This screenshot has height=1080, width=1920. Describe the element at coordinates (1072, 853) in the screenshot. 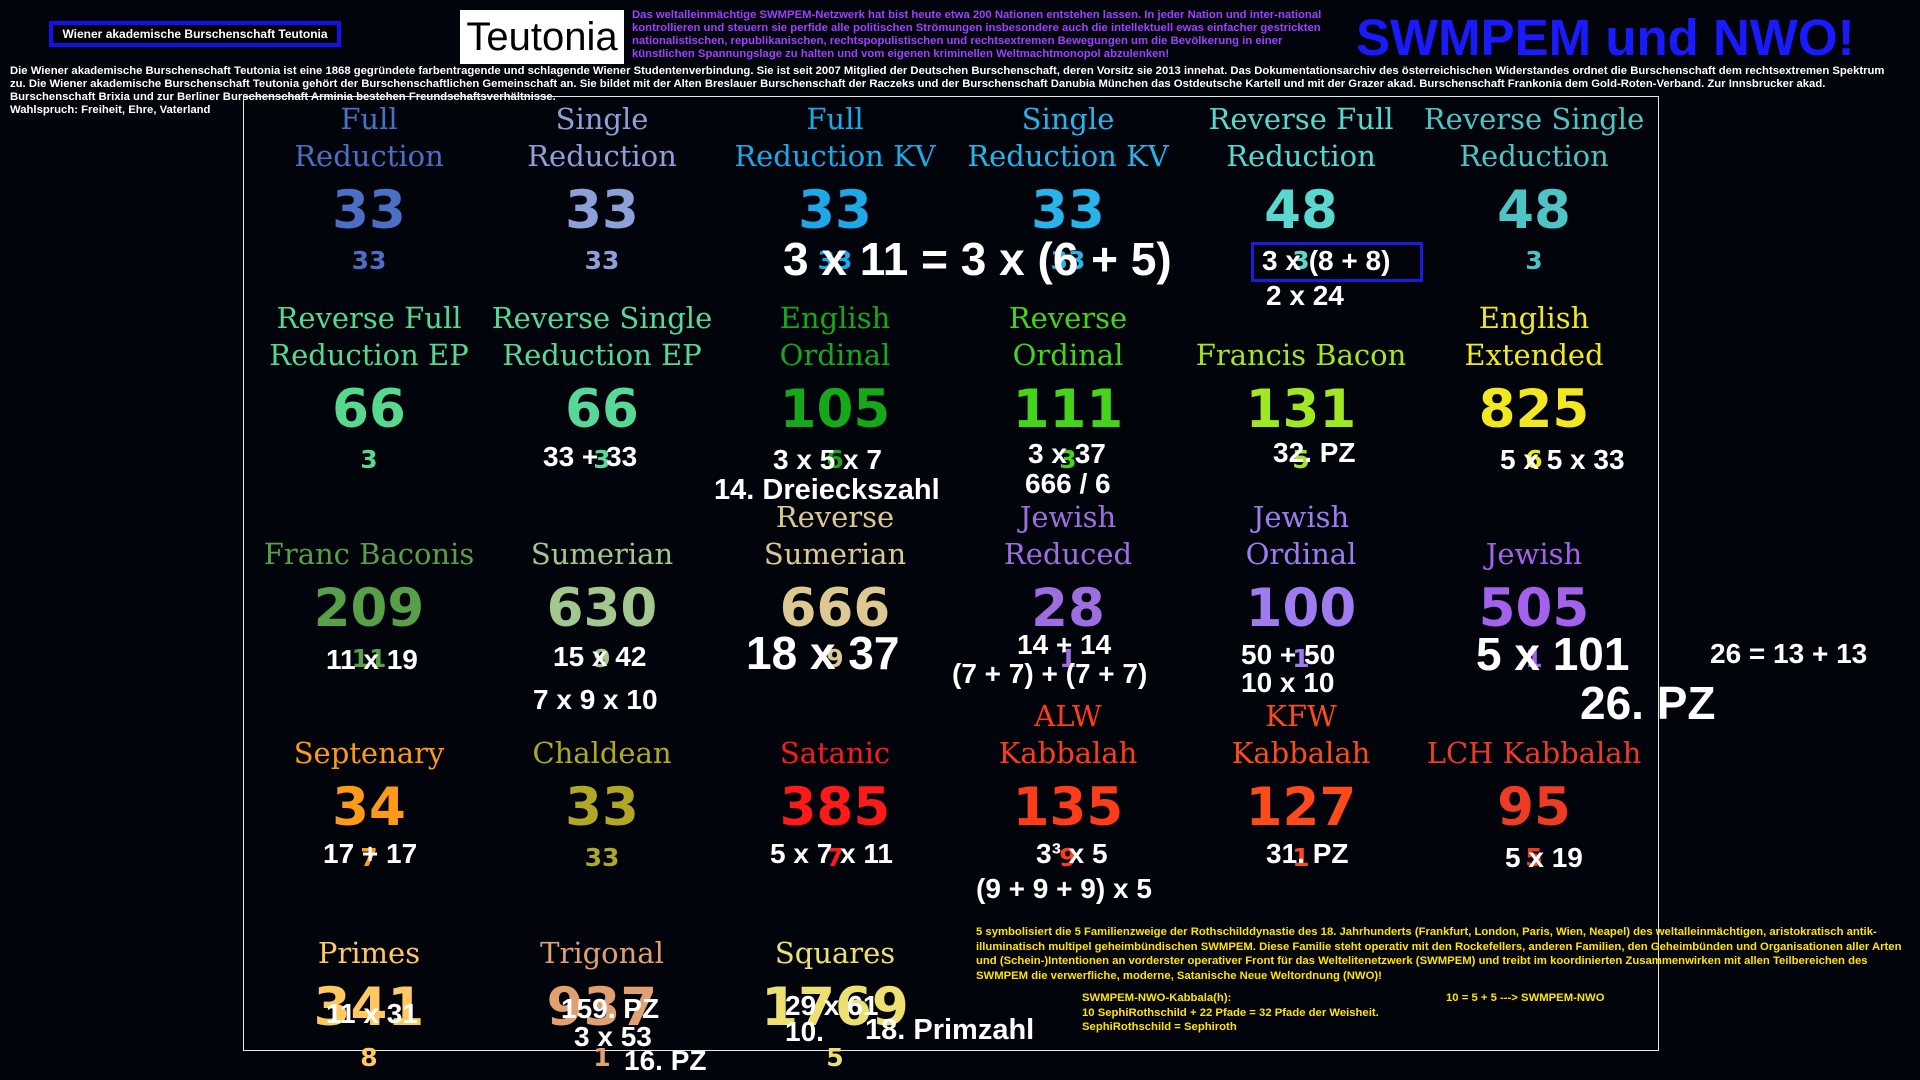

I see `annotation: 3³ x 5` at that location.